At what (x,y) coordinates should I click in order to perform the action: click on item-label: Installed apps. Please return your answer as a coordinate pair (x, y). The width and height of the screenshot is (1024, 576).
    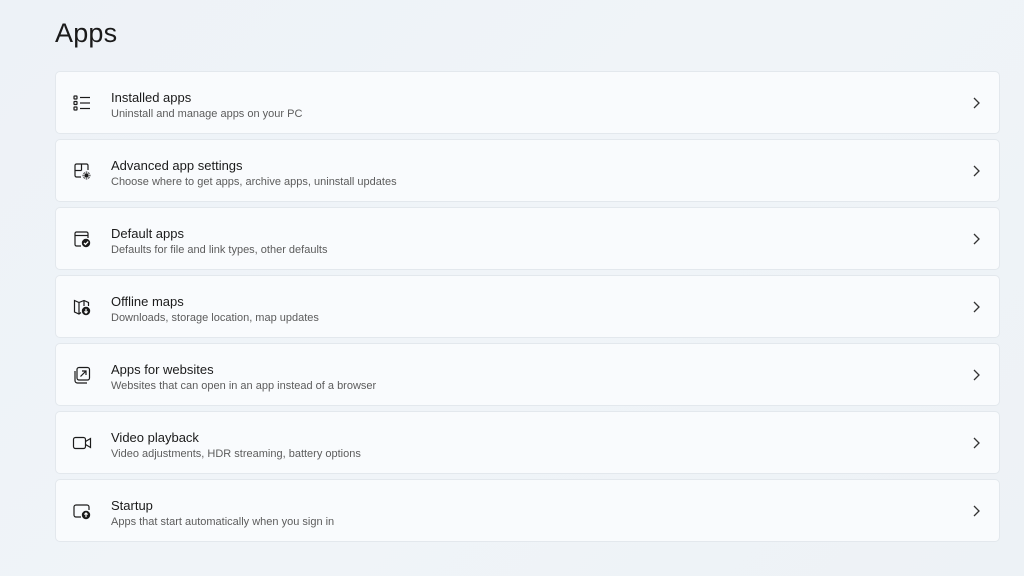
    Looking at the image, I should click on (151, 97).